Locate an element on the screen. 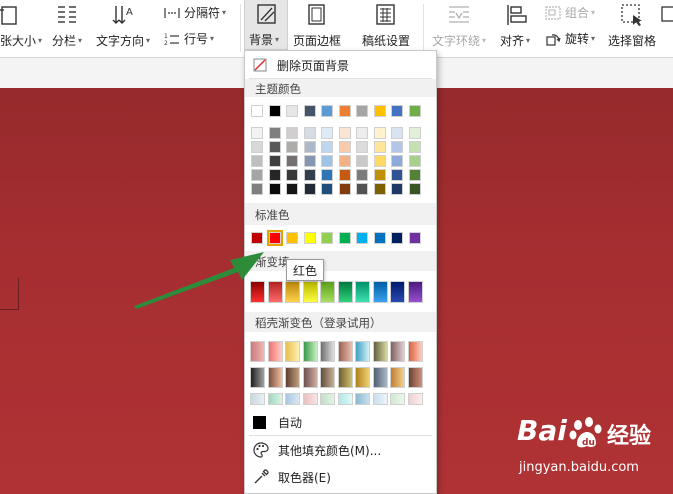 Image resolution: width=673 pixels, height=494 pixels. manuscript-button: 稿纸设置 is located at coordinates (386, 40).